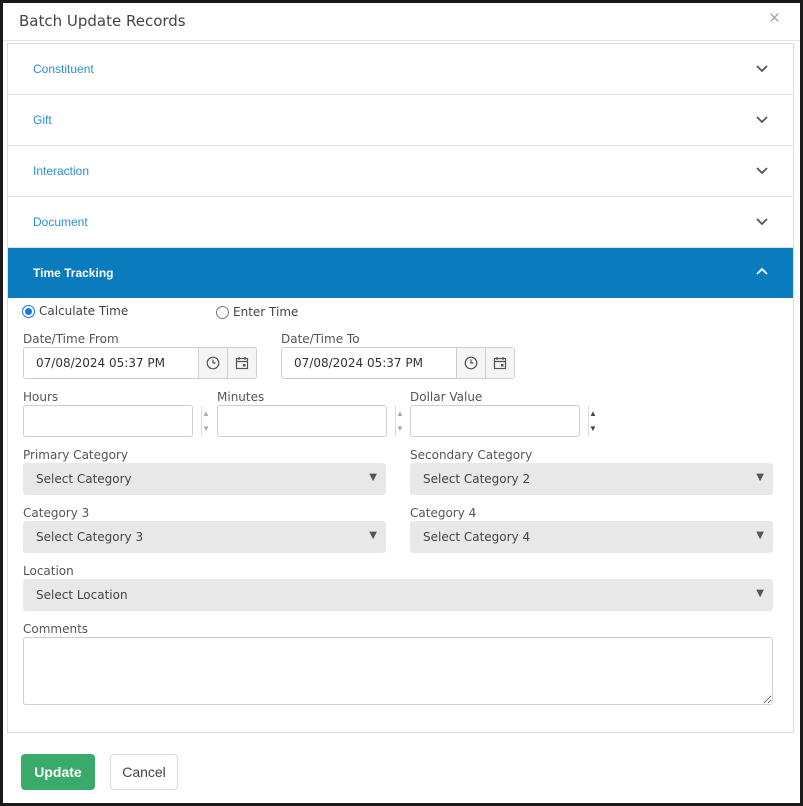 This screenshot has height=806, width=803. Describe the element at coordinates (400, 69) in the screenshot. I see `accordion-constituent: Constituent` at that location.